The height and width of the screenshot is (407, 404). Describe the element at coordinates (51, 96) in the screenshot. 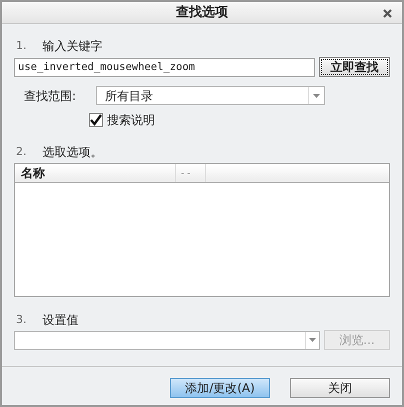

I see `scope-label: 查找范围:` at that location.